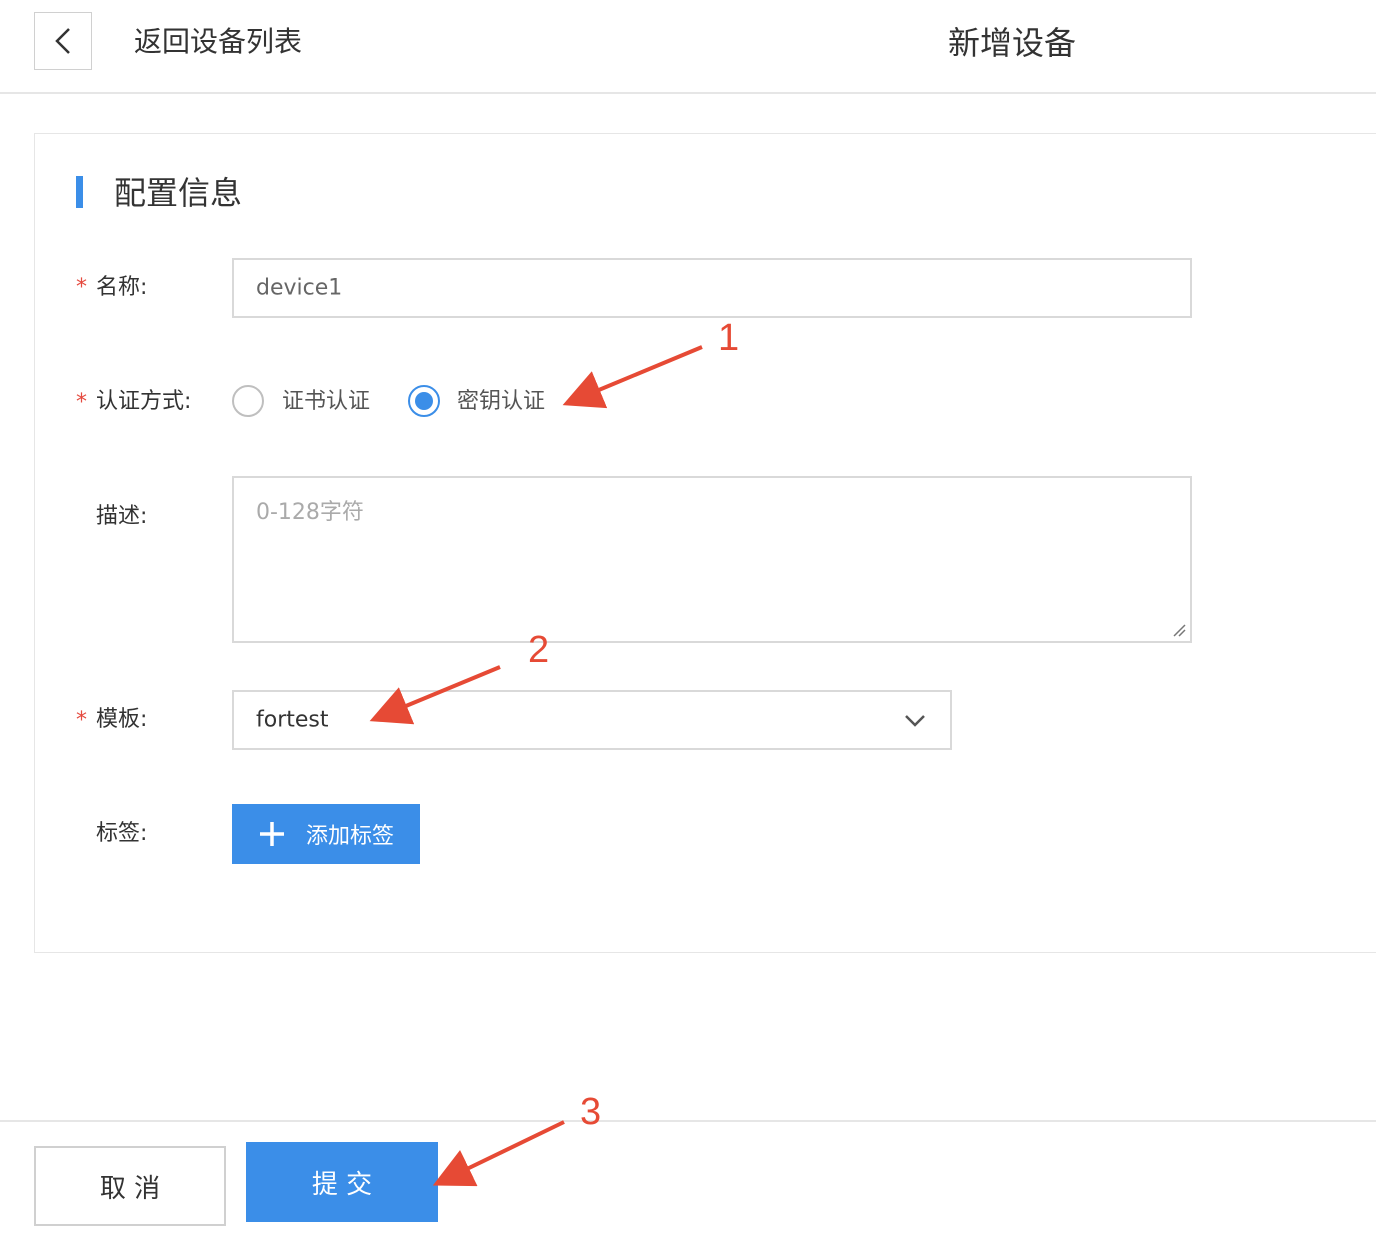 The height and width of the screenshot is (1236, 1376). I want to click on annotation-number-3: 3, so click(591, 1112).